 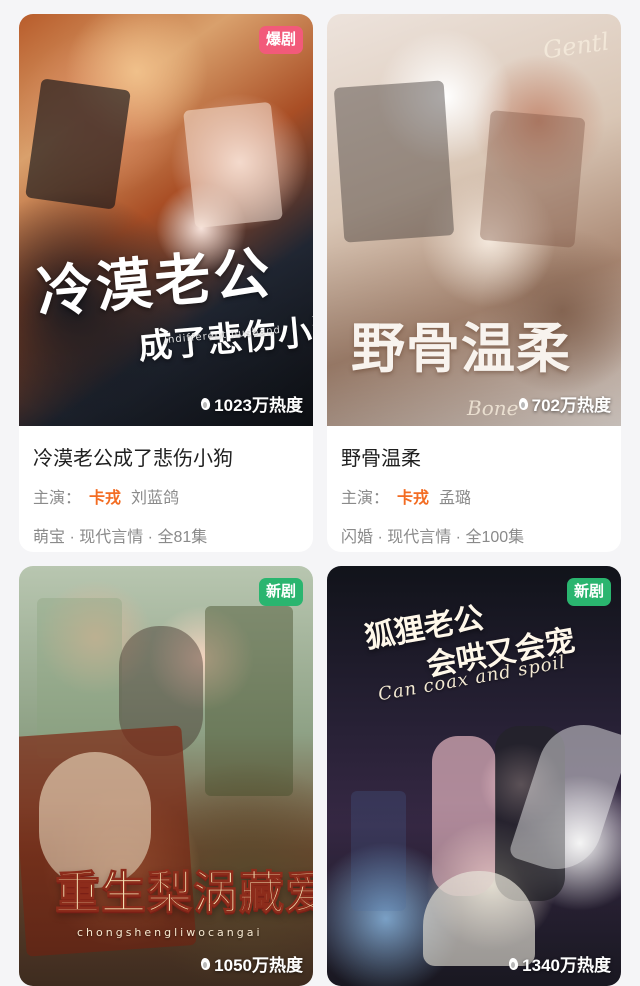 I want to click on cast-row: 主演： 卡戎 孟璐, so click(x=474, y=496).